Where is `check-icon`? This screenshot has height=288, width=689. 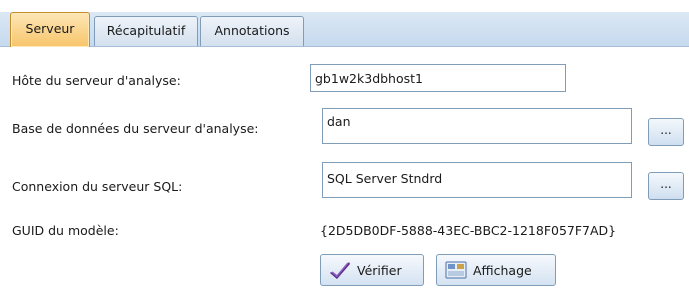 check-icon is located at coordinates (340, 270).